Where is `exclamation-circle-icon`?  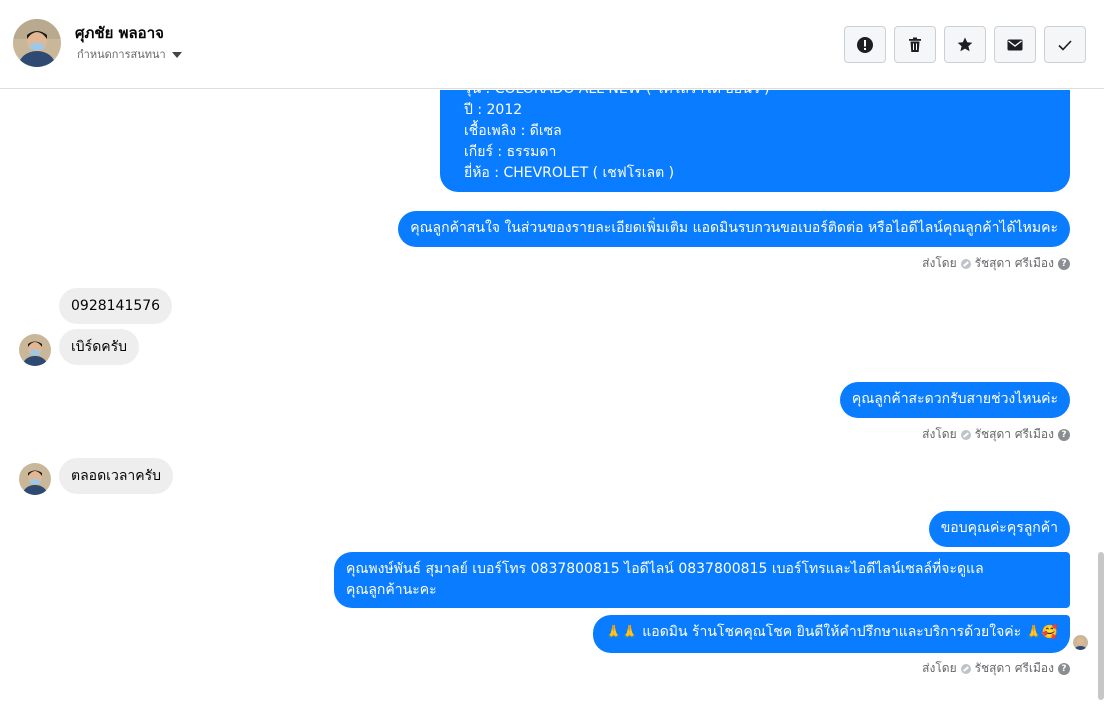
exclamation-circle-icon is located at coordinates (865, 44).